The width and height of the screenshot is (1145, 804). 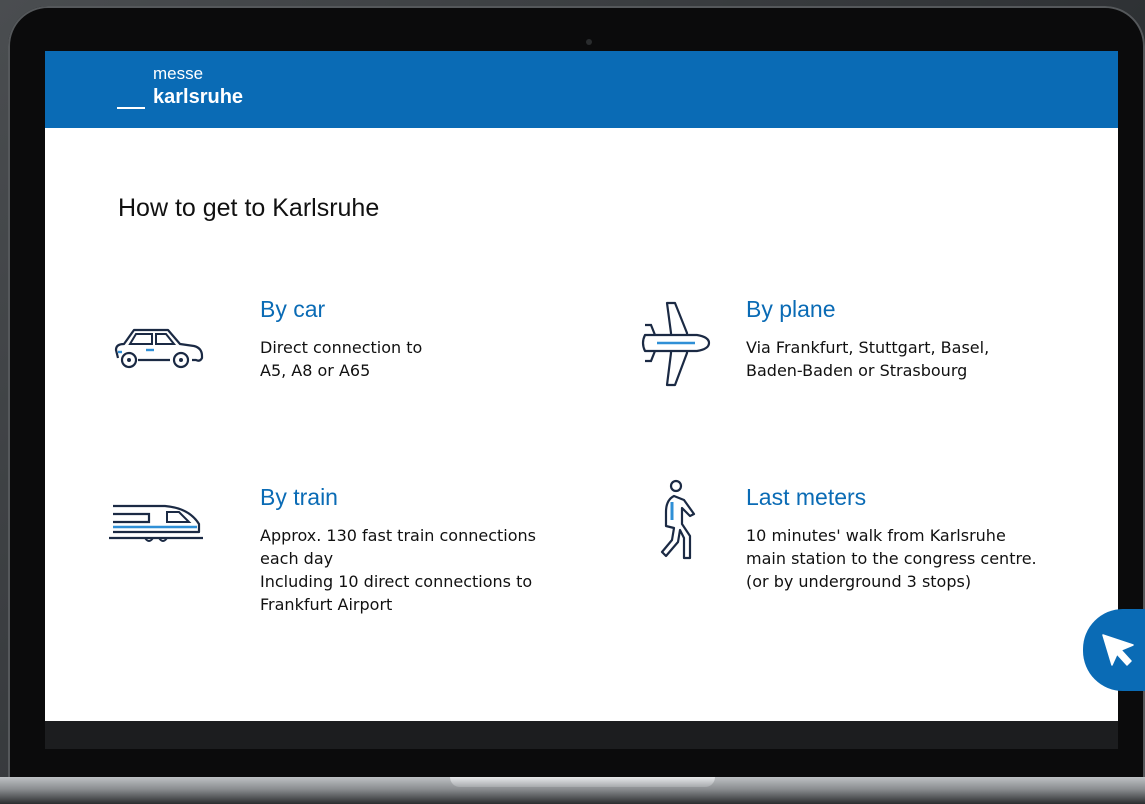 What do you see at coordinates (398, 535) in the screenshot?
I see `description-line: Approx. 130 fast train connections` at bounding box center [398, 535].